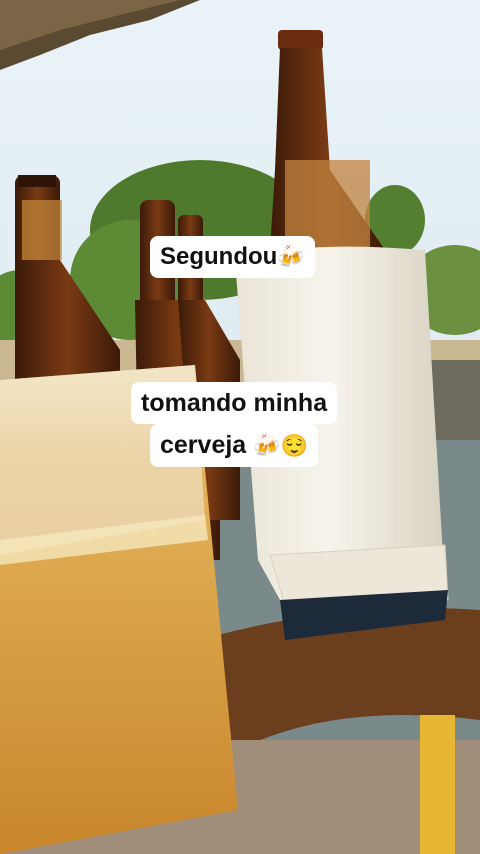 This screenshot has height=854, width=480. I want to click on caption-tomando-minha: tomando minha, so click(234, 403).